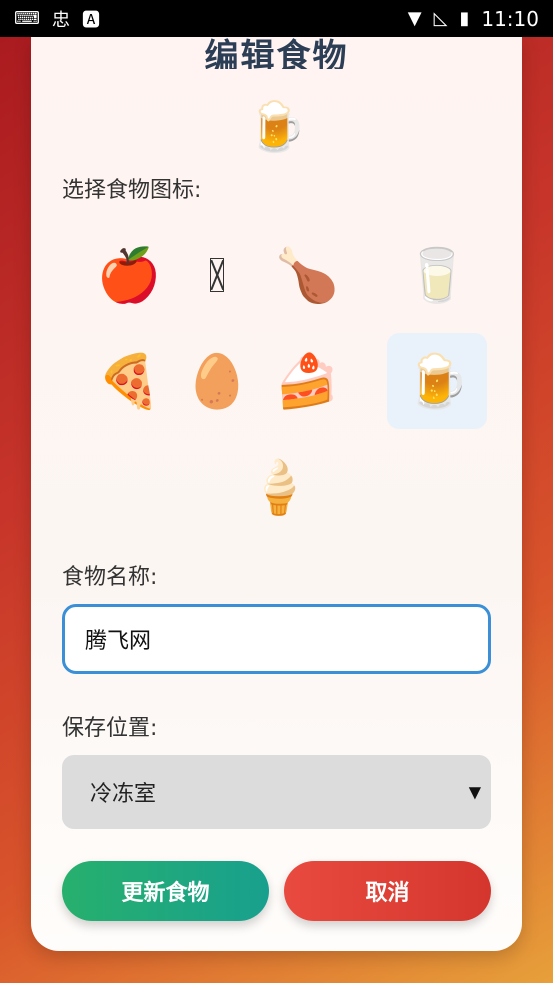 The height and width of the screenshot is (983, 553). I want to click on food-icon-cake: 🍰, so click(307, 381).